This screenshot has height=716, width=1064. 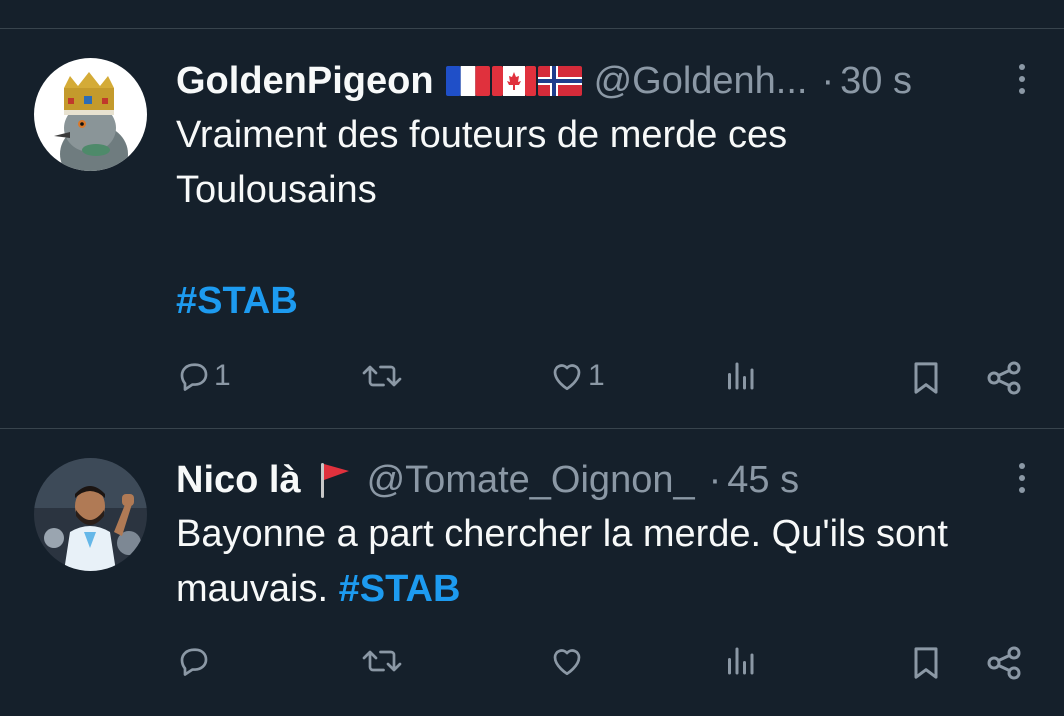 I want to click on flag-norway-icon, so click(x=559, y=81).